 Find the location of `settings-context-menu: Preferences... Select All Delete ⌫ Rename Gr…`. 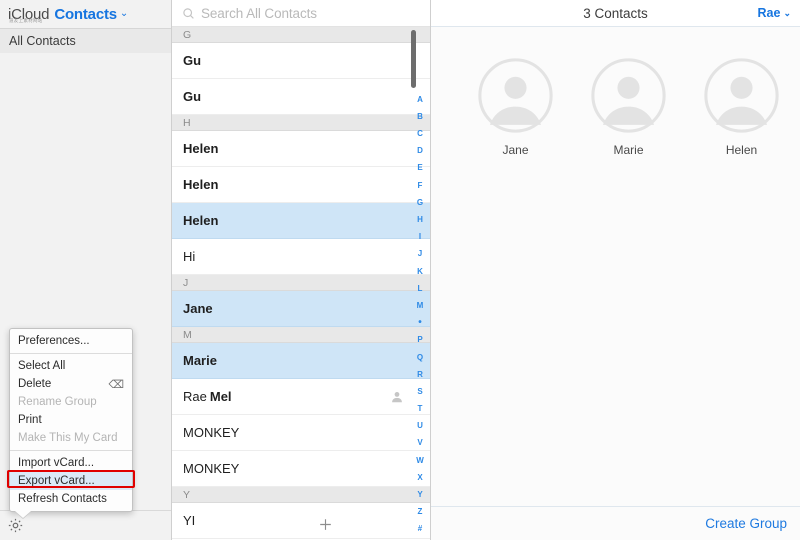

settings-context-menu: Preferences... Select All Delete ⌫ Rename Gr… is located at coordinates (71, 420).